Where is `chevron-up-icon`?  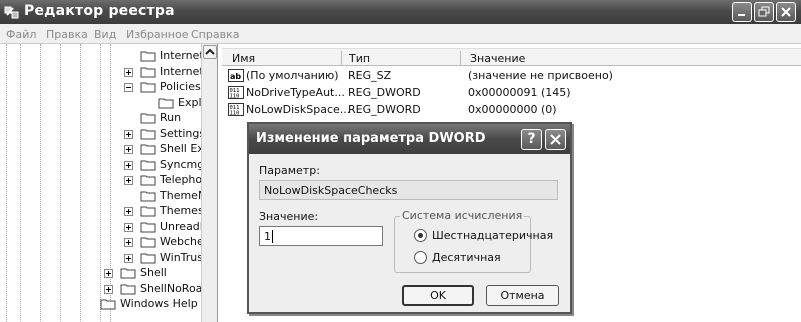
chevron-up-icon is located at coordinates (210, 51).